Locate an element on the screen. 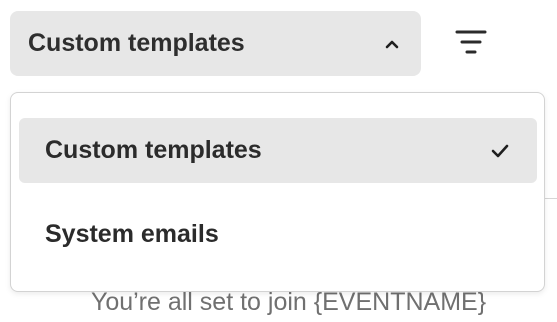  divider is located at coordinates (551, 198).